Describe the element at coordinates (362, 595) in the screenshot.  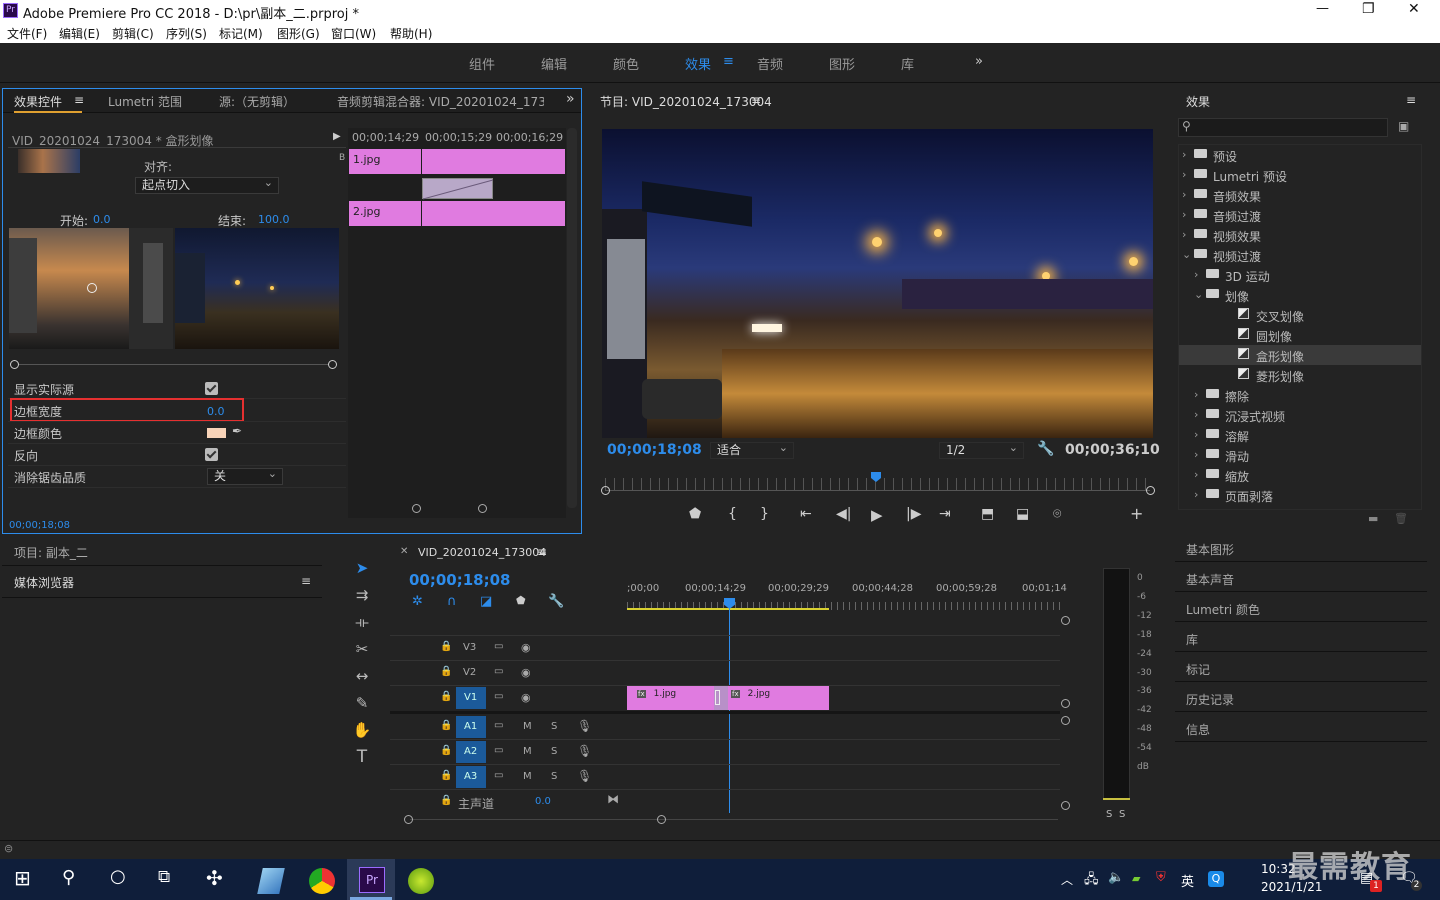
I see `track-select-tool-icon: ⇉` at that location.